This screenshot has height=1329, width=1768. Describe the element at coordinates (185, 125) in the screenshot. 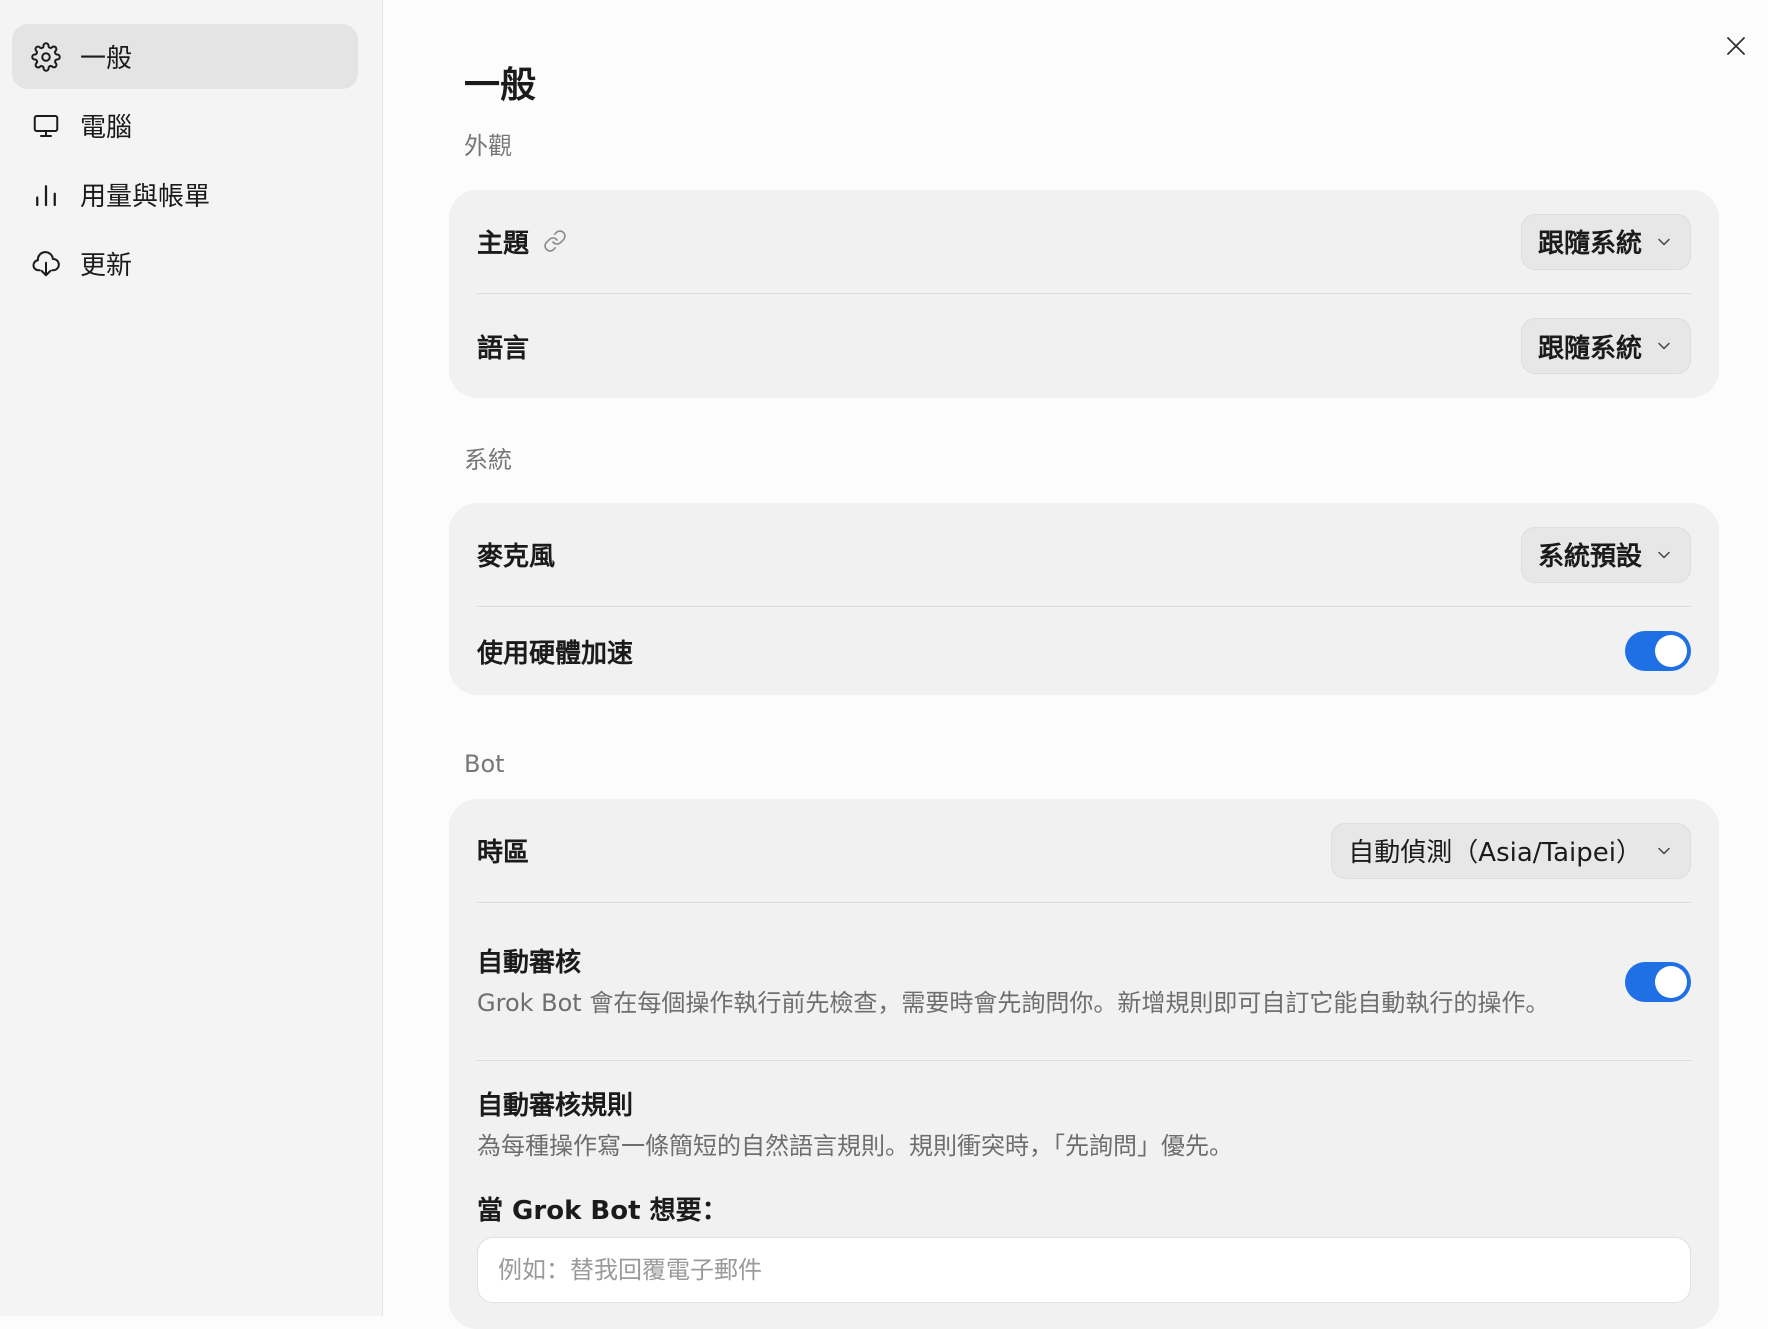

I see `sidebar-item-computer: 電腦` at that location.